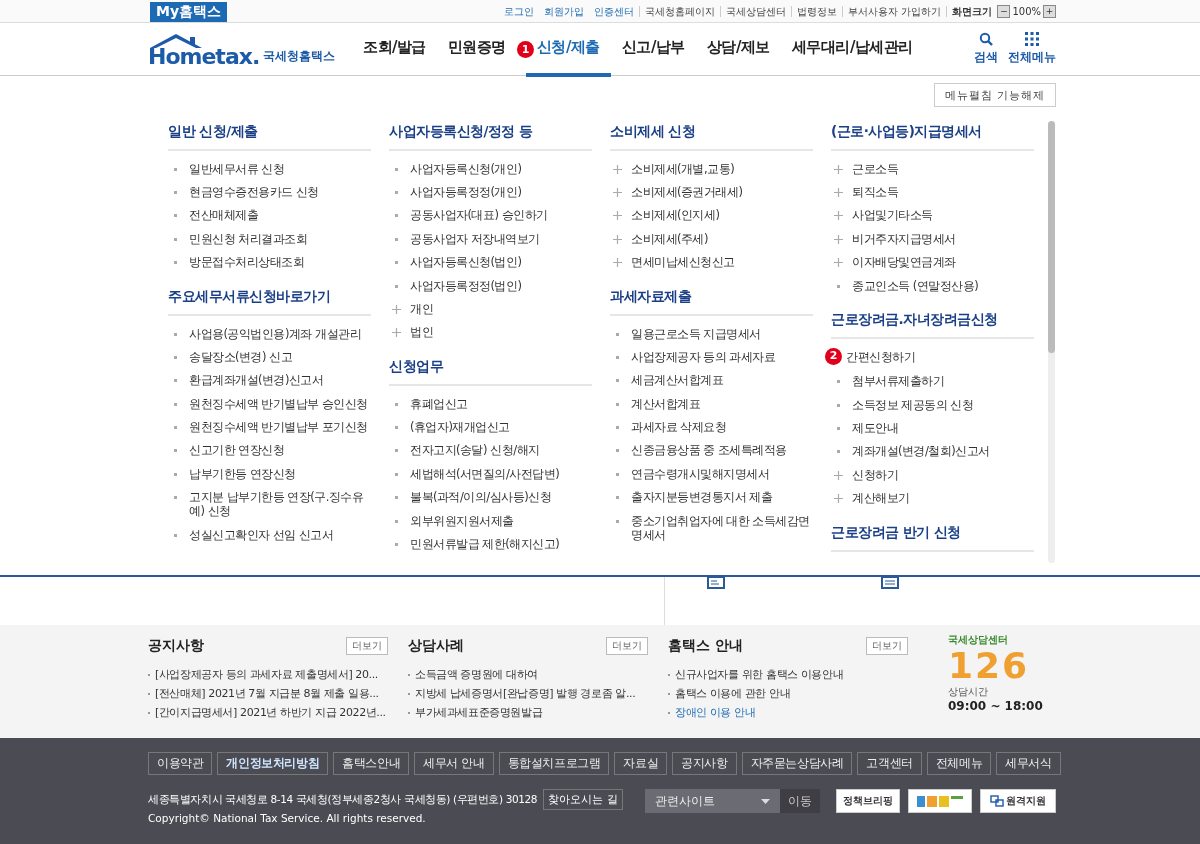  What do you see at coordinates (454, 763) in the screenshot?
I see `footer-link: 세무서 안내` at bounding box center [454, 763].